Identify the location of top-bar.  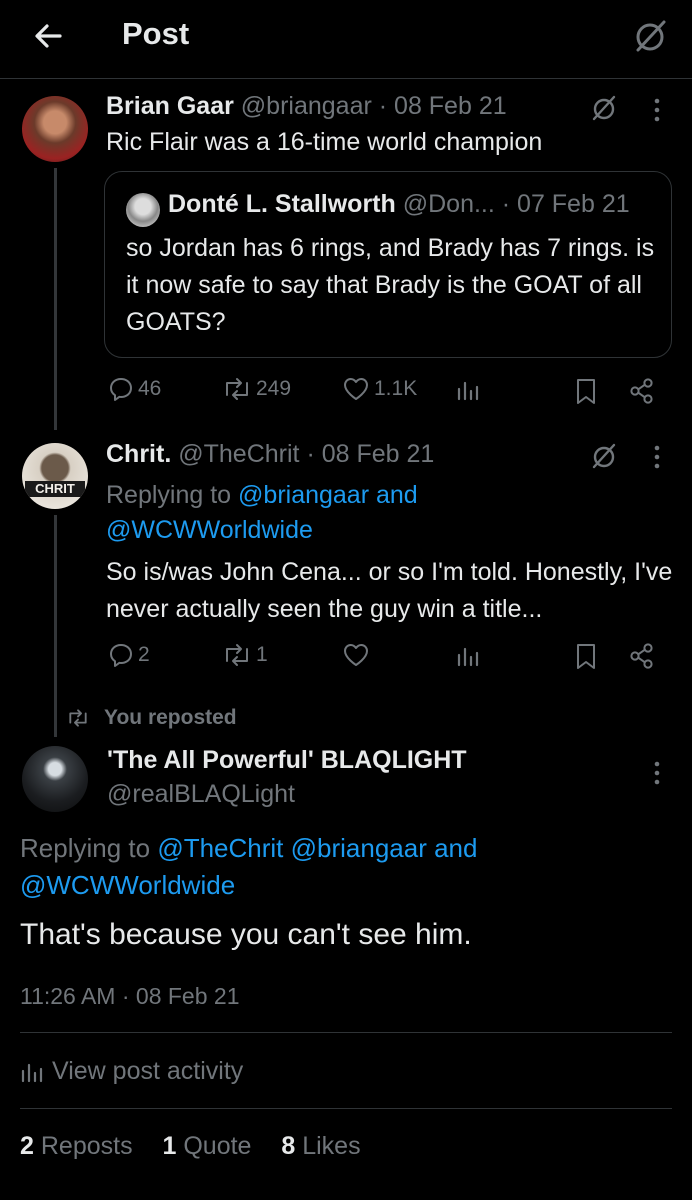
(346, 39).